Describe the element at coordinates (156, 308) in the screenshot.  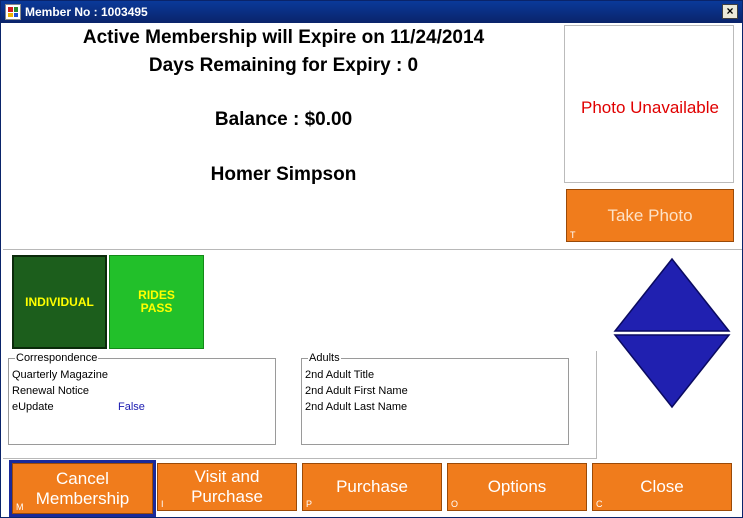
I see `tile-rides-label-line2: PASS` at that location.